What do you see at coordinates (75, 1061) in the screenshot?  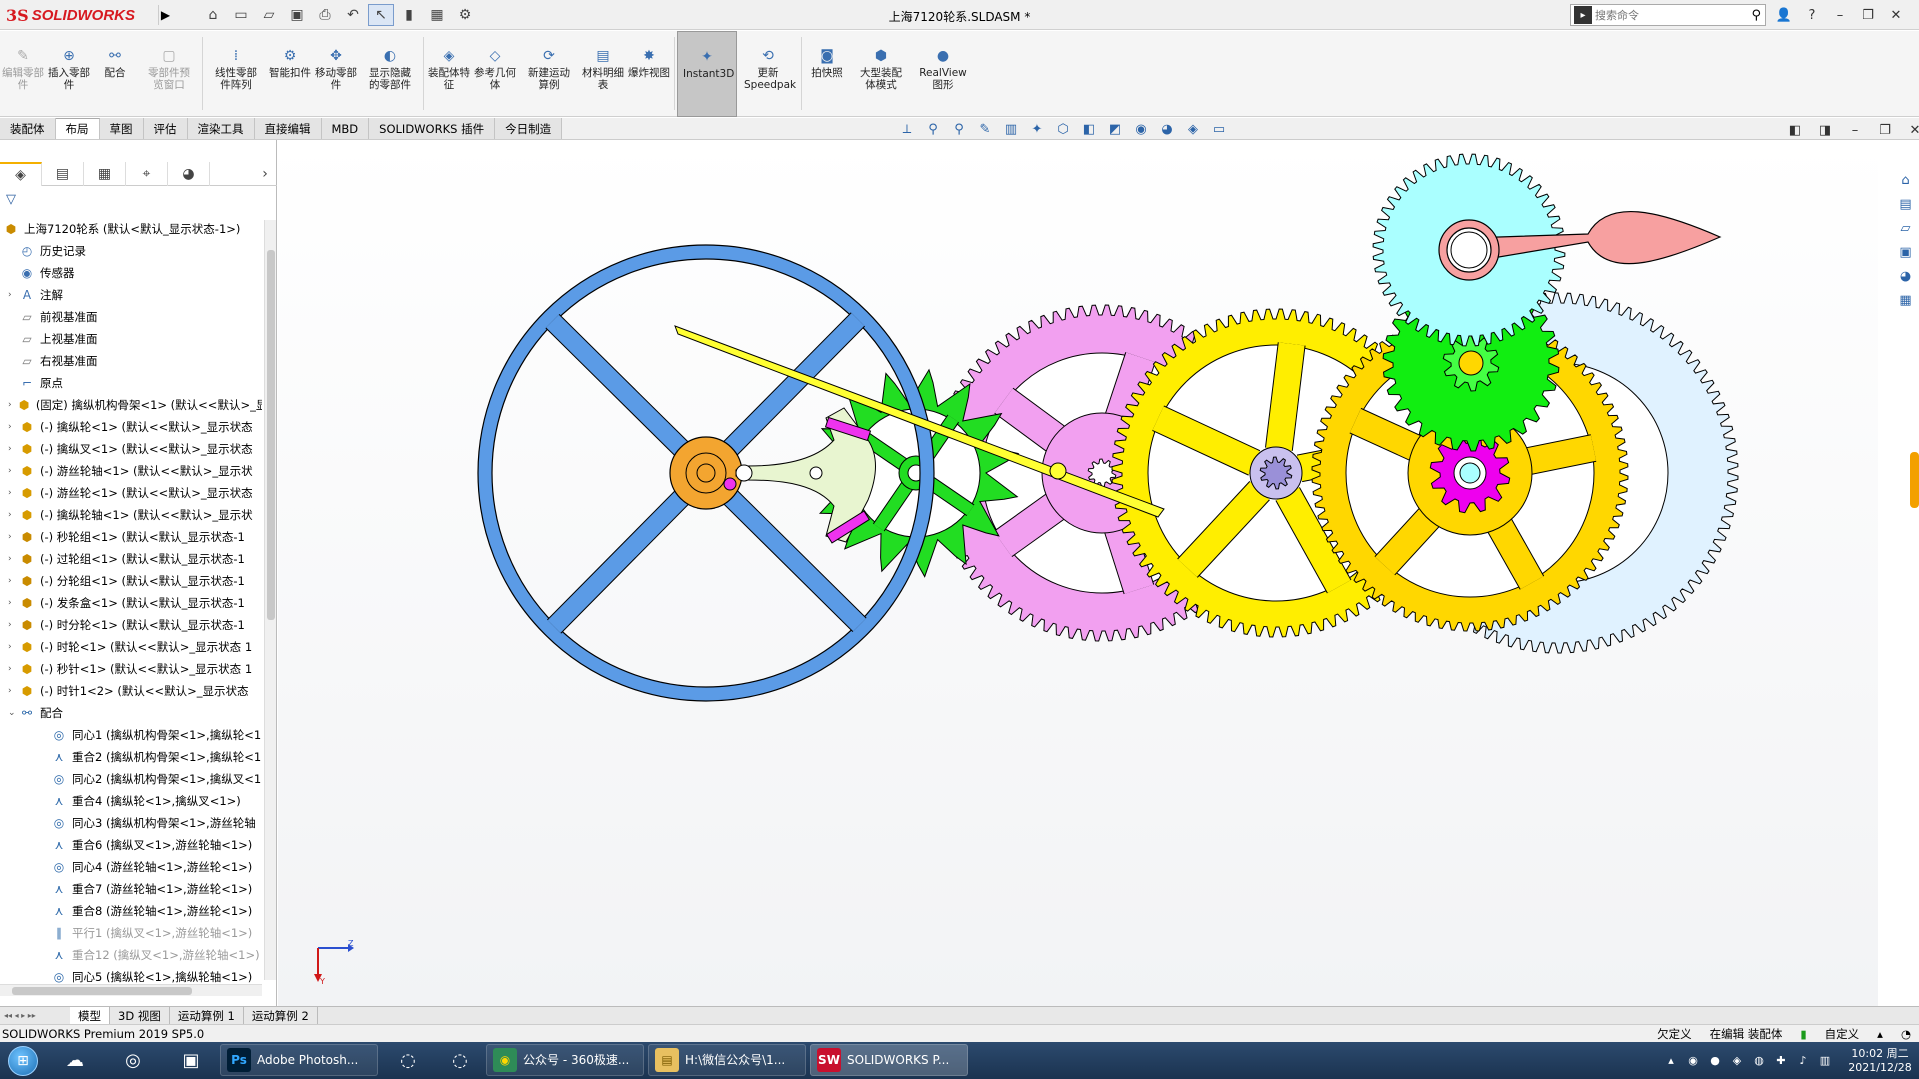 I see `baidu-netdisk-icon: ☁` at bounding box center [75, 1061].